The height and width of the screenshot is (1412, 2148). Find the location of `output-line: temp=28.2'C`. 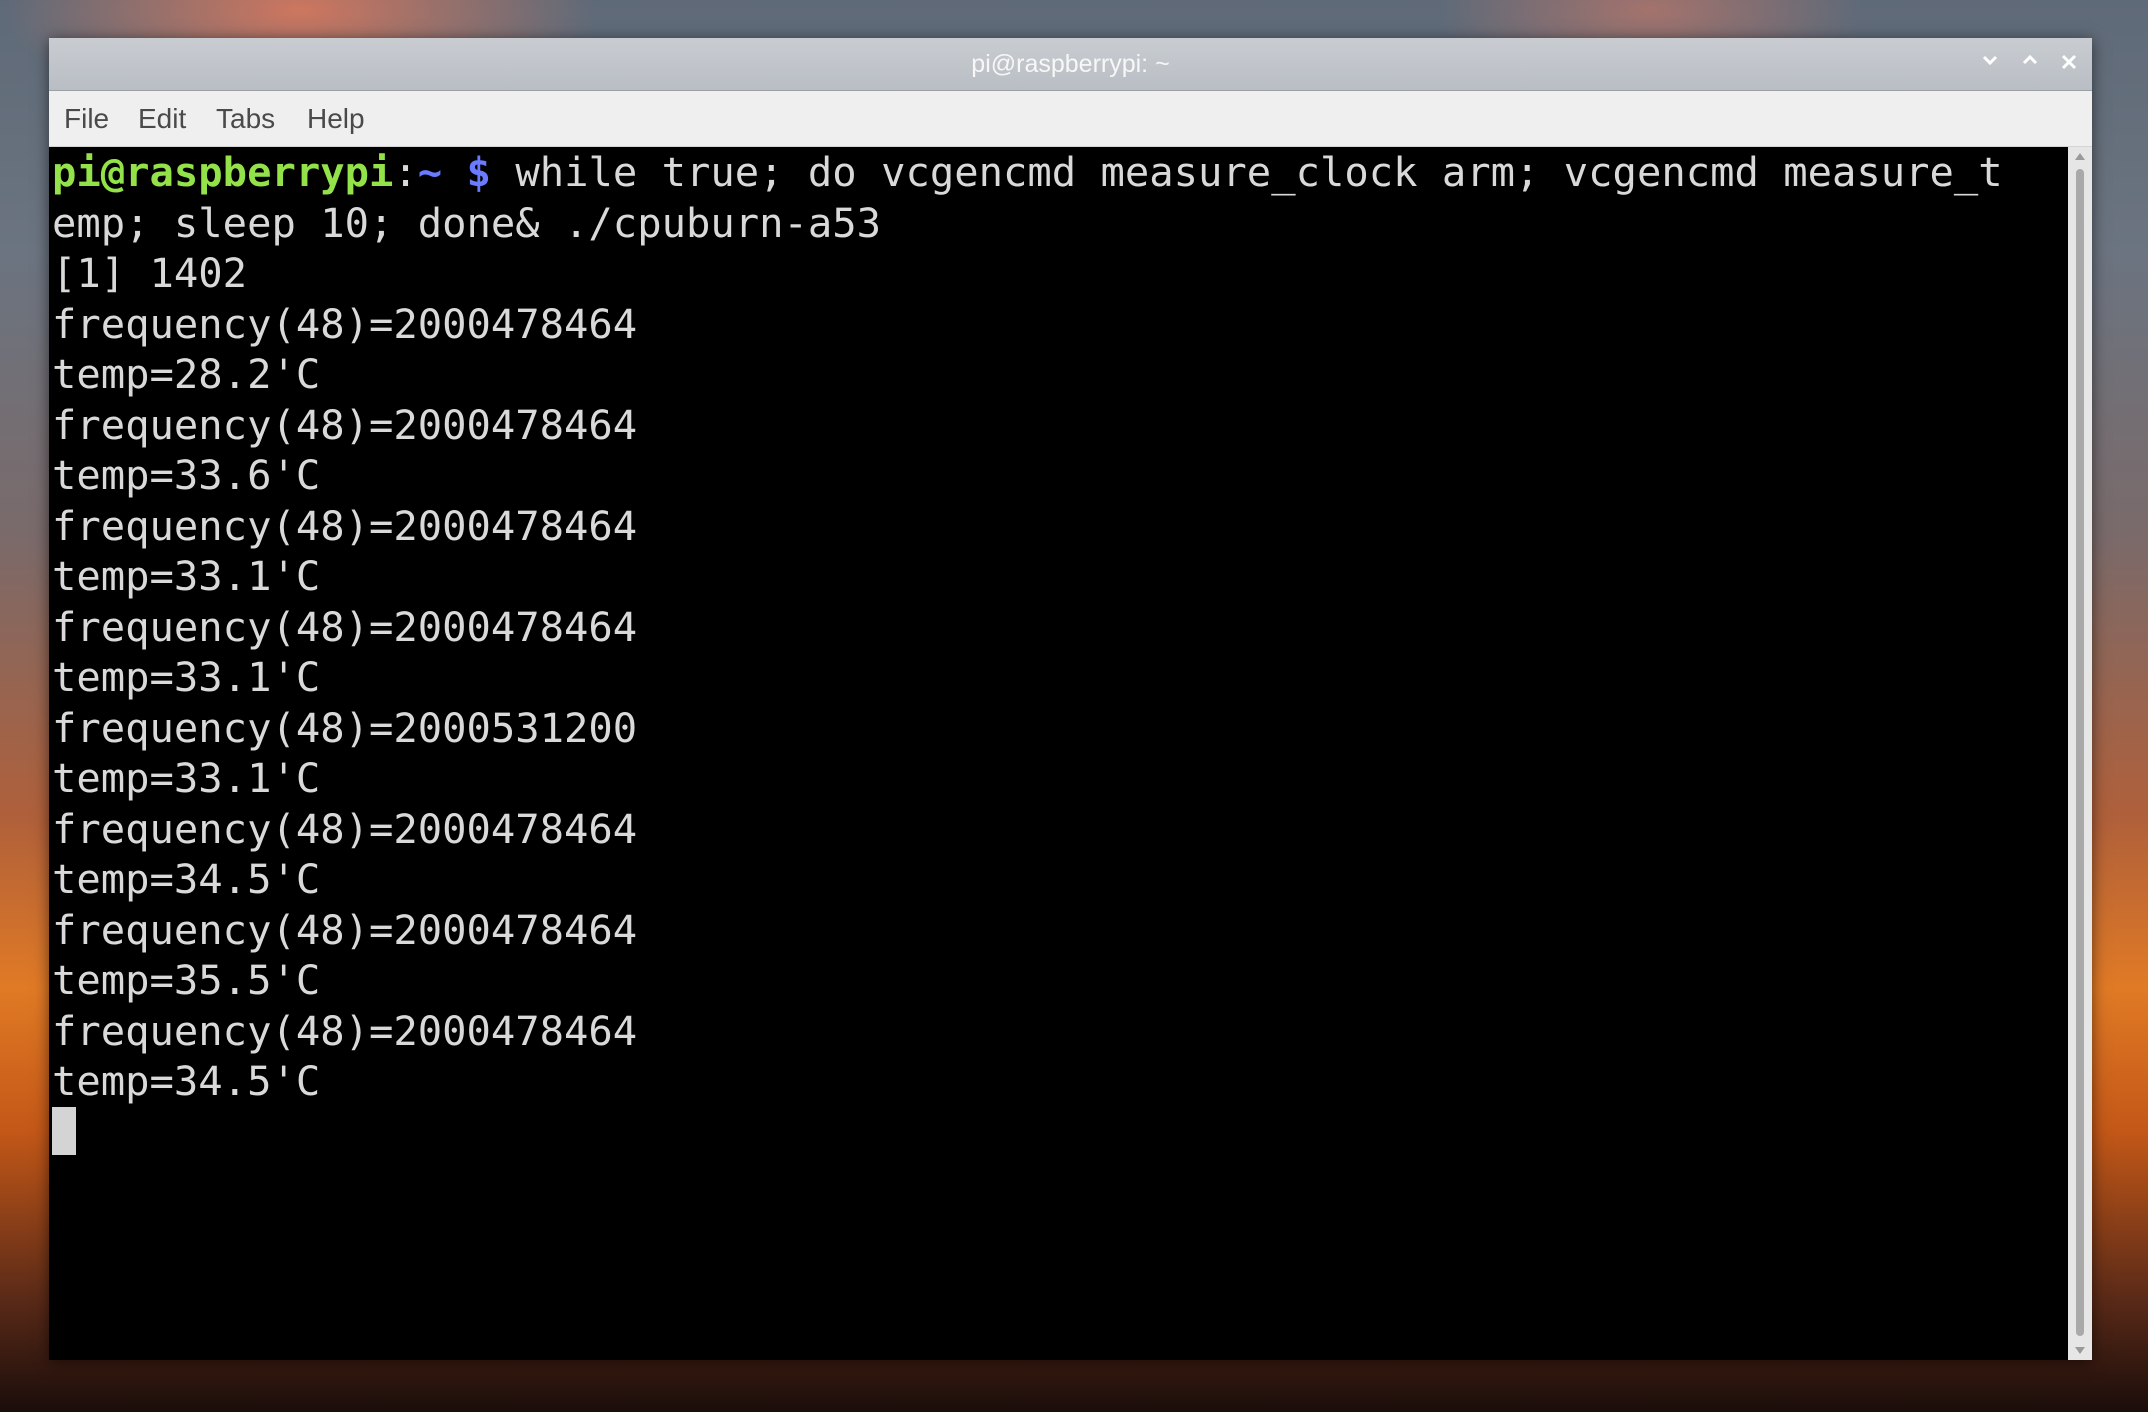

output-line: temp=28.2'C is located at coordinates (186, 374).